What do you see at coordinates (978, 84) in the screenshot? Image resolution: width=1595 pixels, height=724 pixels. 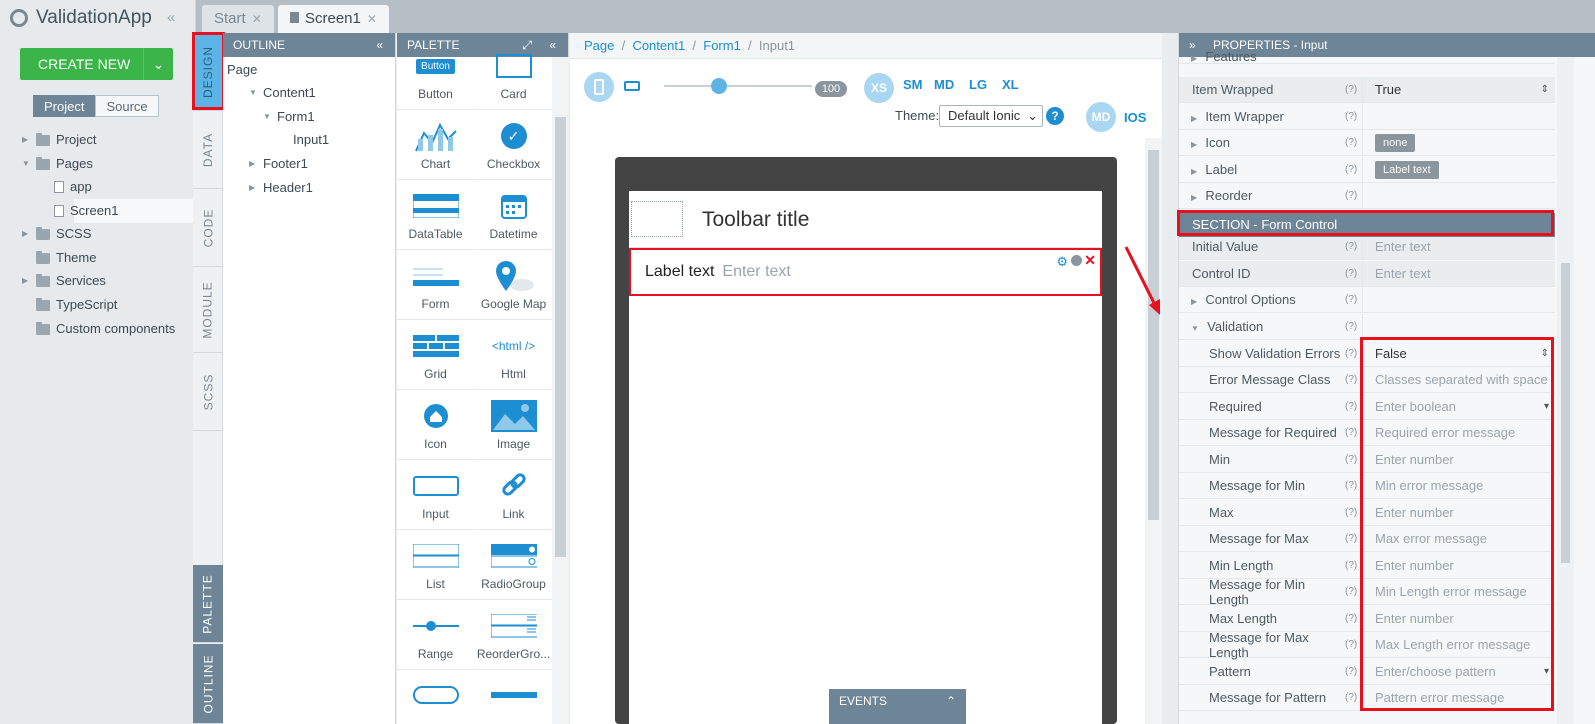 I see `size-lg: LG` at bounding box center [978, 84].